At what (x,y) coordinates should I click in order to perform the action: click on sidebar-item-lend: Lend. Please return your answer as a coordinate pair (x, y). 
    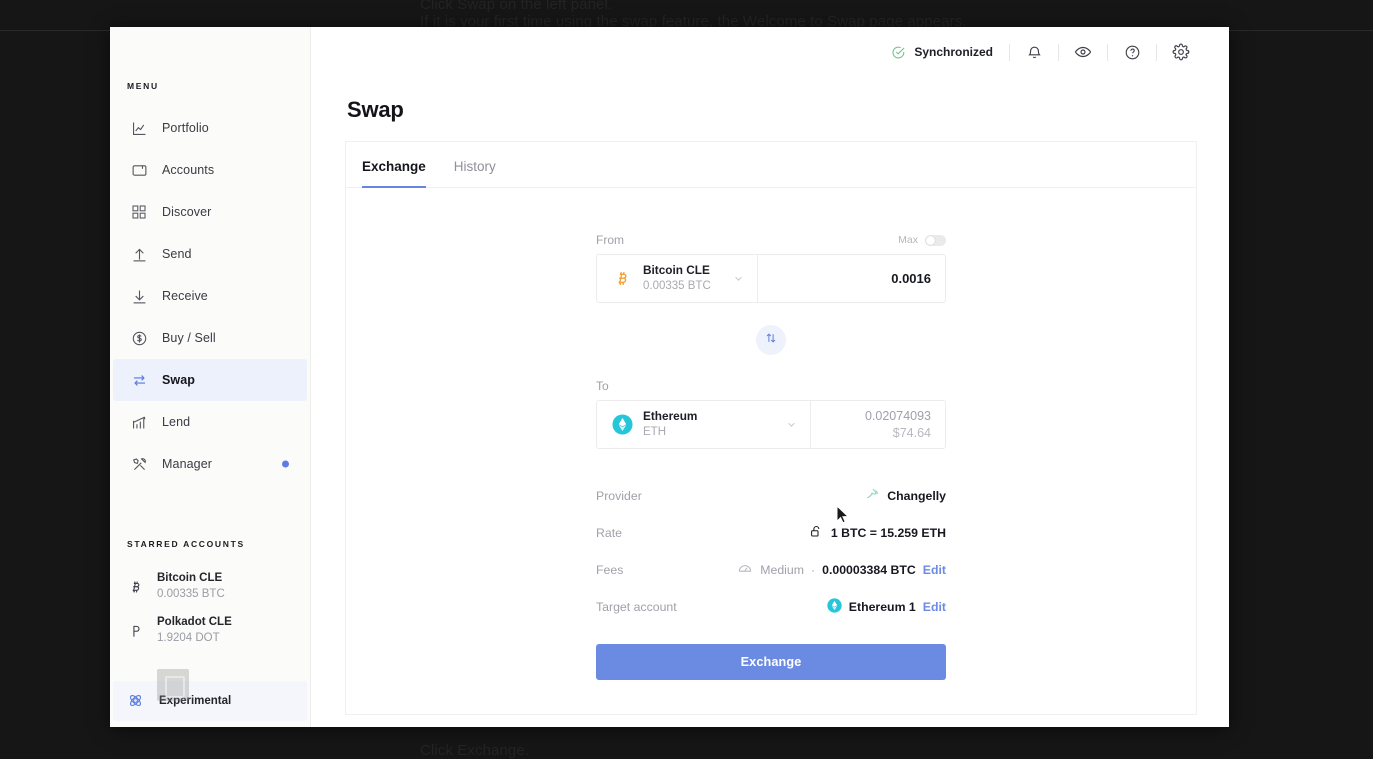
    Looking at the image, I should click on (210, 422).